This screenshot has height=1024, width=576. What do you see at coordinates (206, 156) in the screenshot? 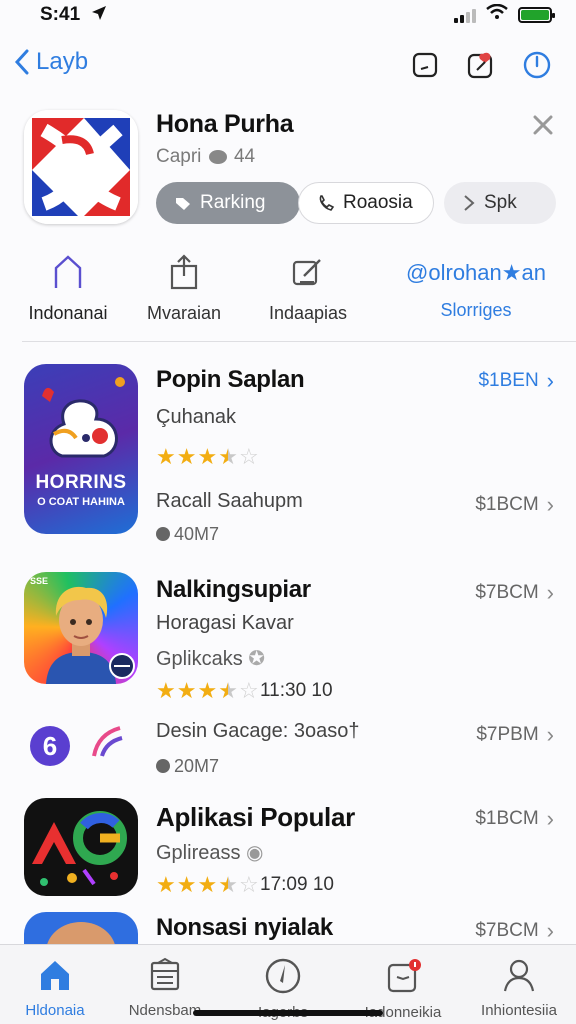
I see `featured-app-subtitle: Capri 44` at bounding box center [206, 156].